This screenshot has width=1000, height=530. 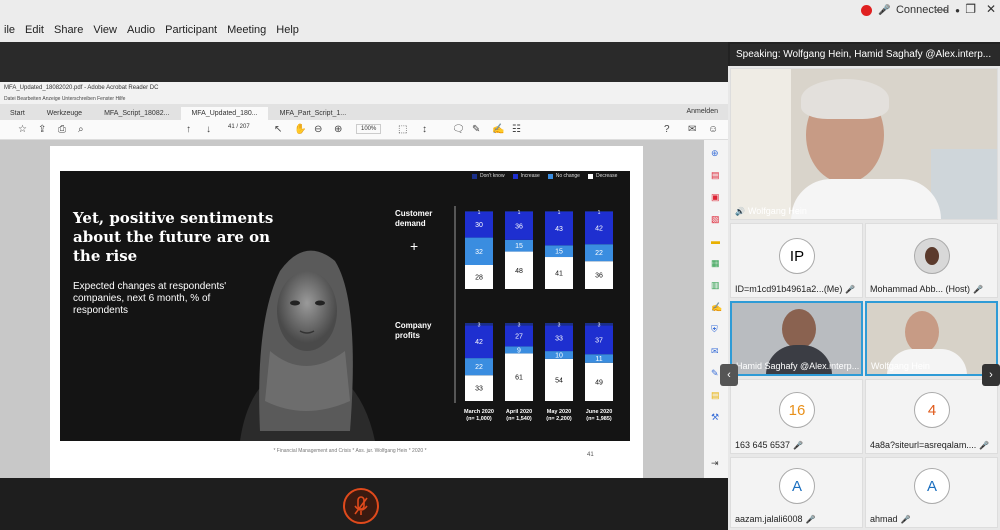 I want to click on bar-value-label: 32, so click(x=479, y=252).